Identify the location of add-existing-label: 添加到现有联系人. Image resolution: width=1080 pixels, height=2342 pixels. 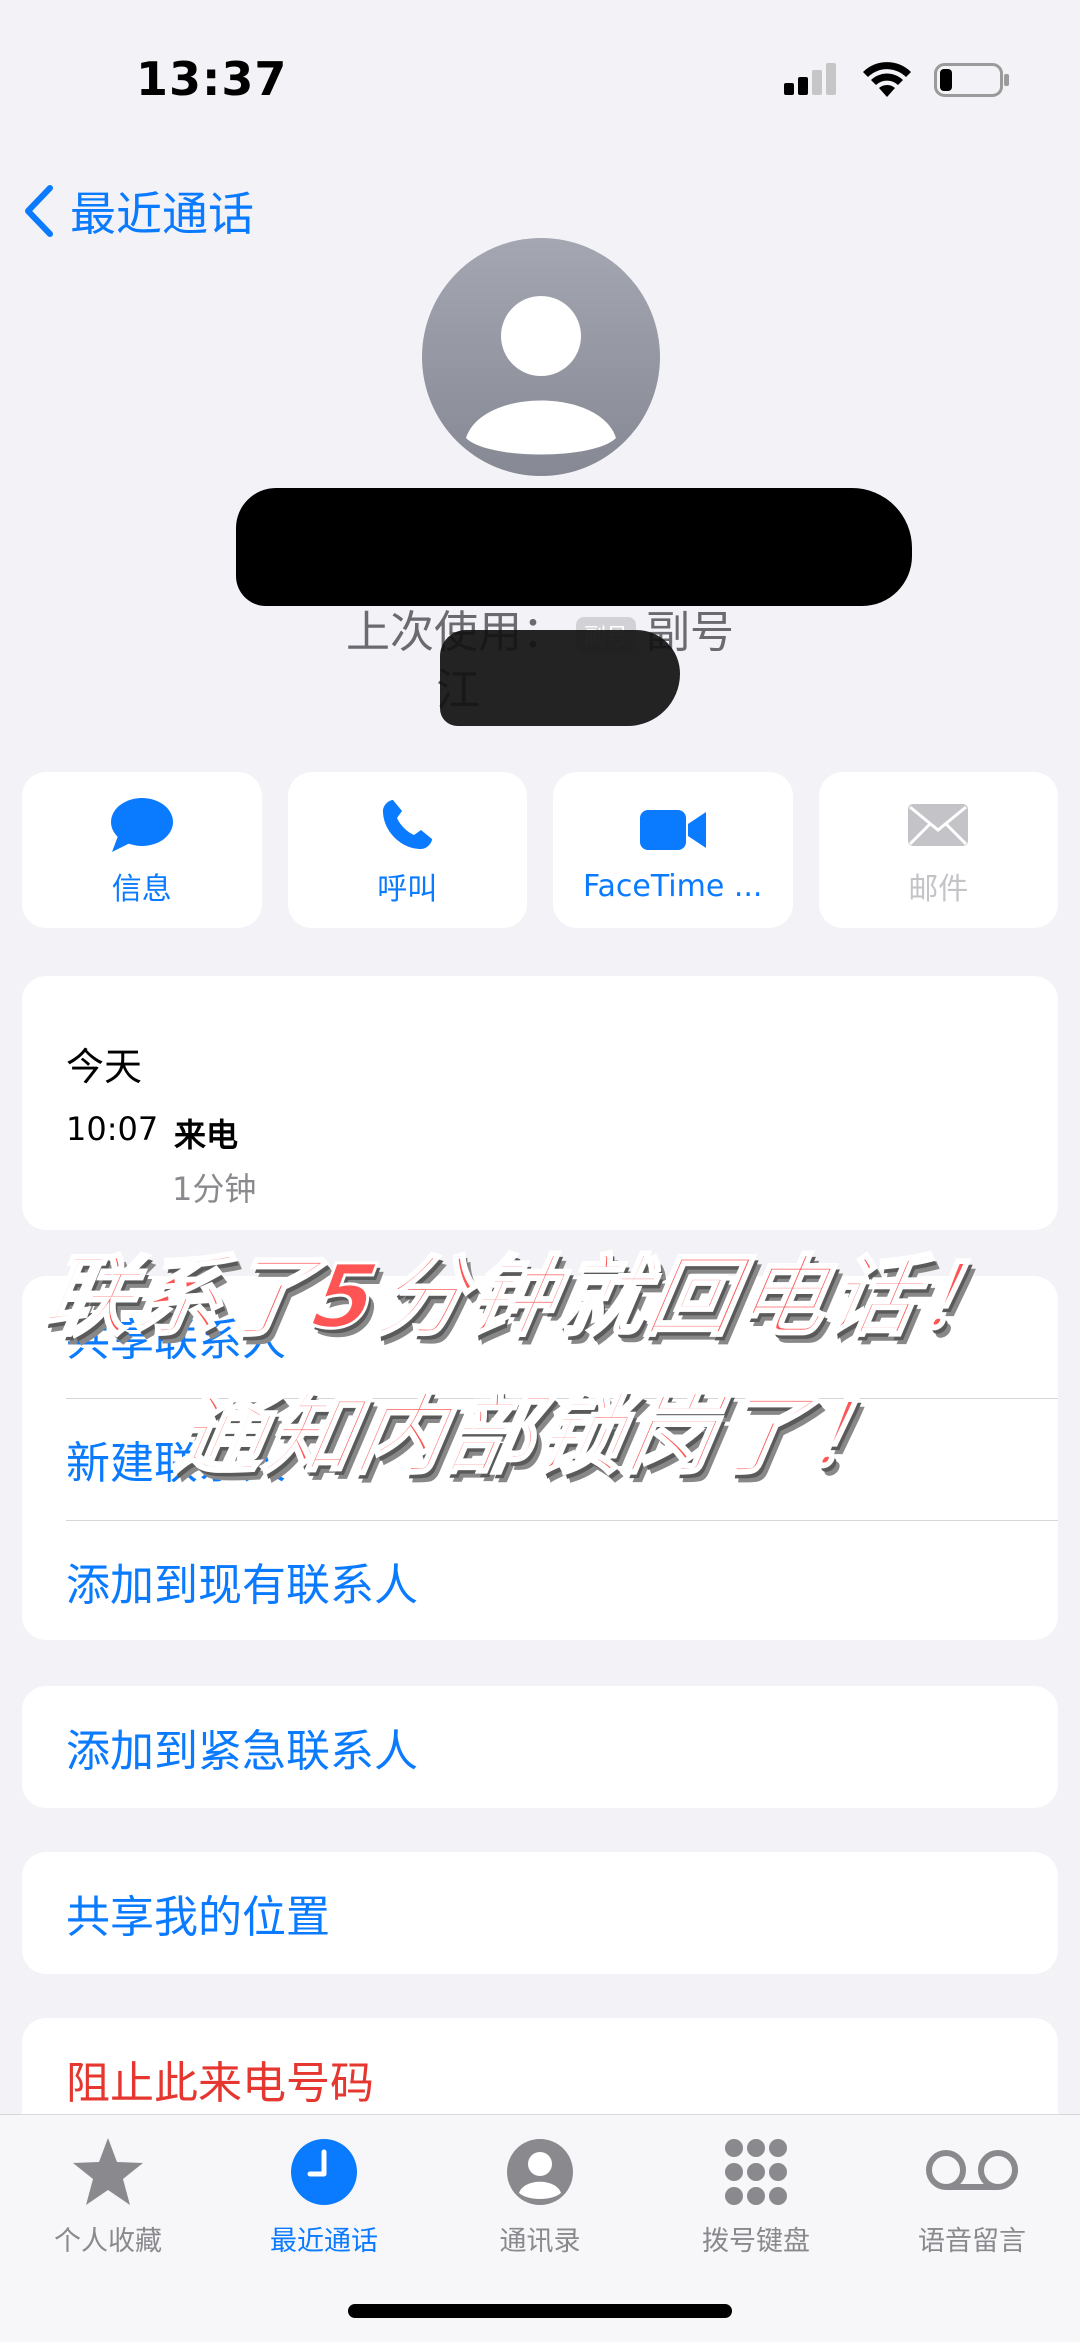
(242, 1585).